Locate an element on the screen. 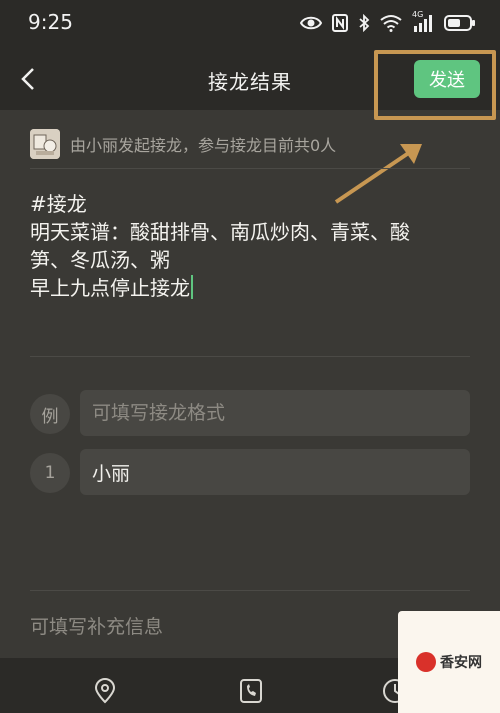  avatar-image-icon is located at coordinates (45, 144).